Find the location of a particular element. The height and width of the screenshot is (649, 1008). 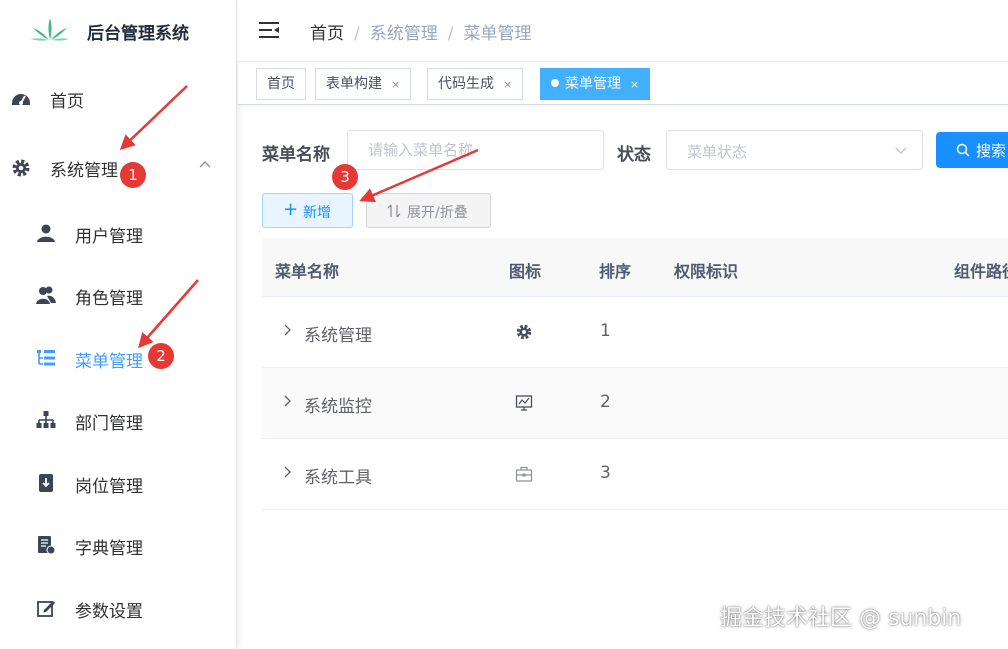

col-header-name: 菜单名称 is located at coordinates (307, 271).